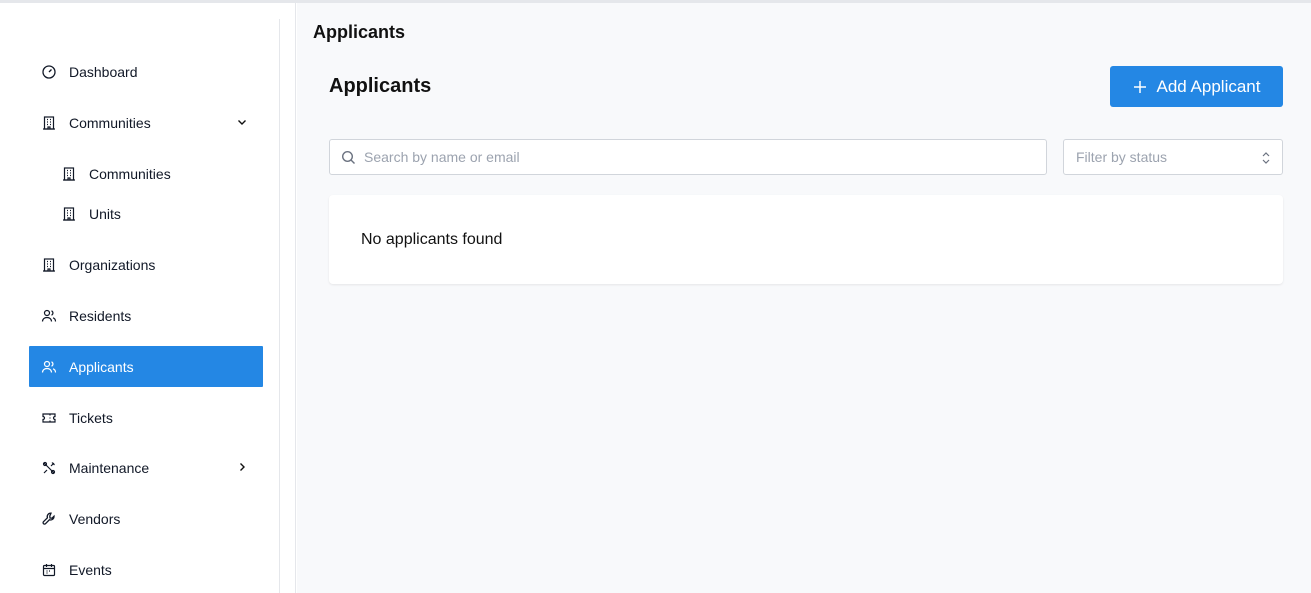 This screenshot has width=1311, height=593. I want to click on sidebar-item-label: Units, so click(105, 213).